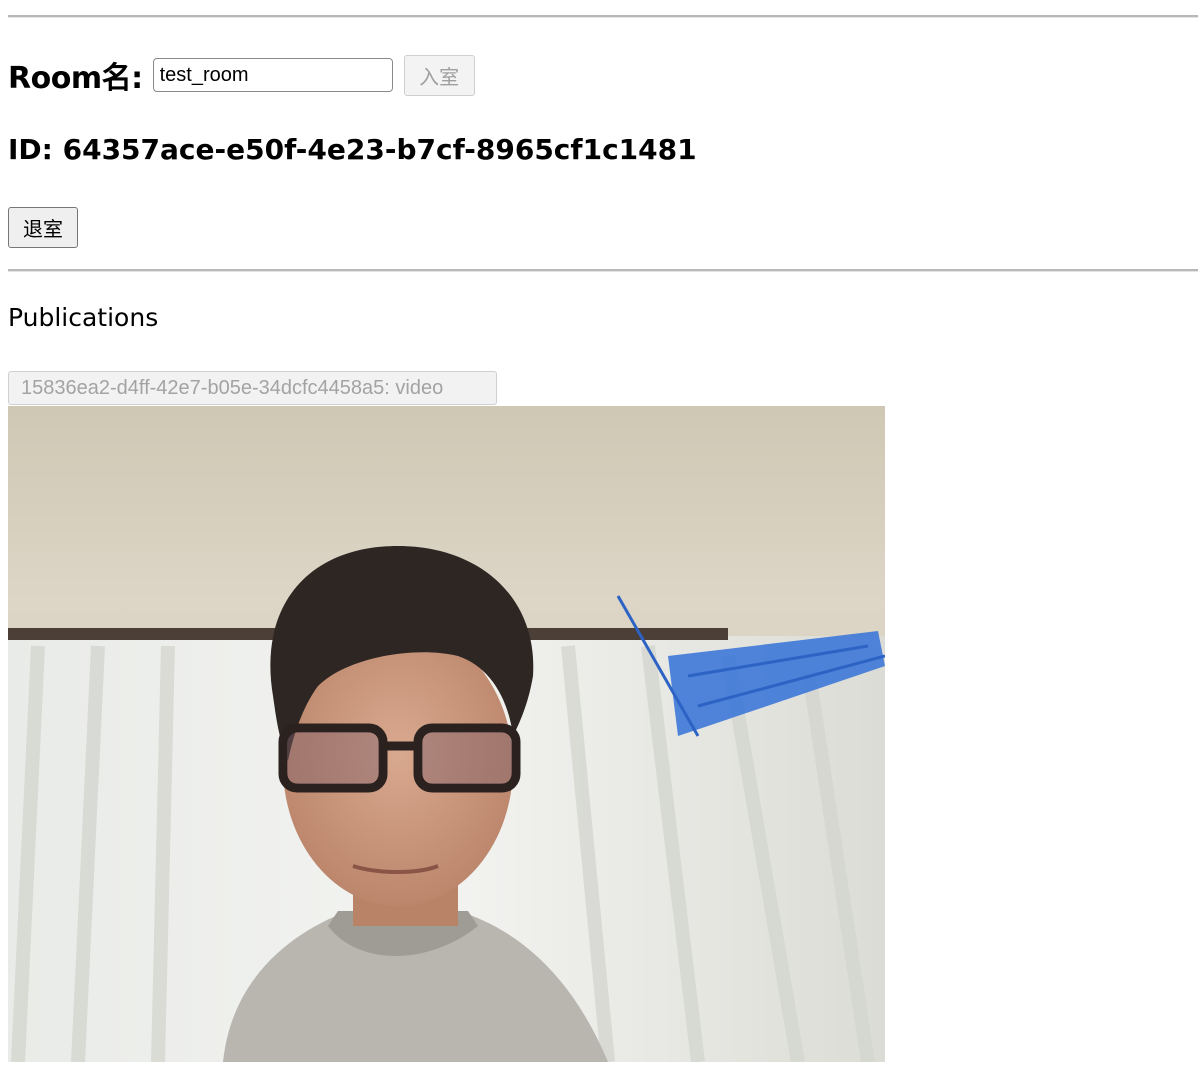  I want to click on join-button: 入室, so click(439, 75).